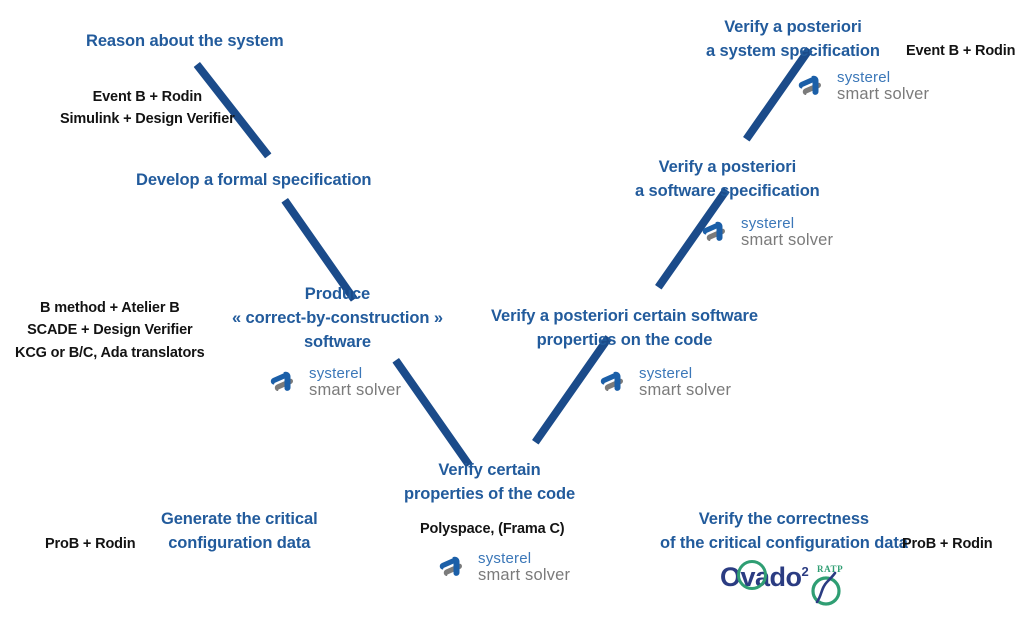  Describe the element at coordinates (827, 585) in the screenshot. I see `ratp-logo-icon: RATP` at that location.